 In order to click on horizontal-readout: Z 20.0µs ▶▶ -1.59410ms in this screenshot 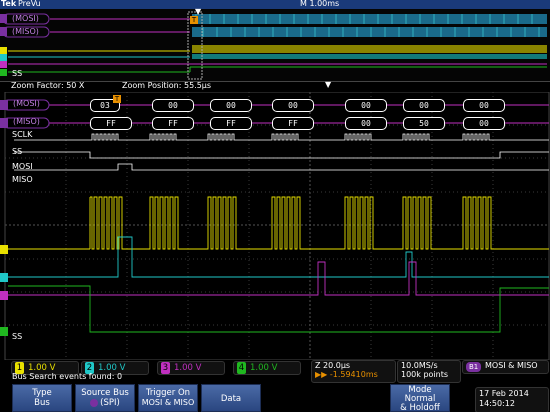, I will do `click(353, 371)`.